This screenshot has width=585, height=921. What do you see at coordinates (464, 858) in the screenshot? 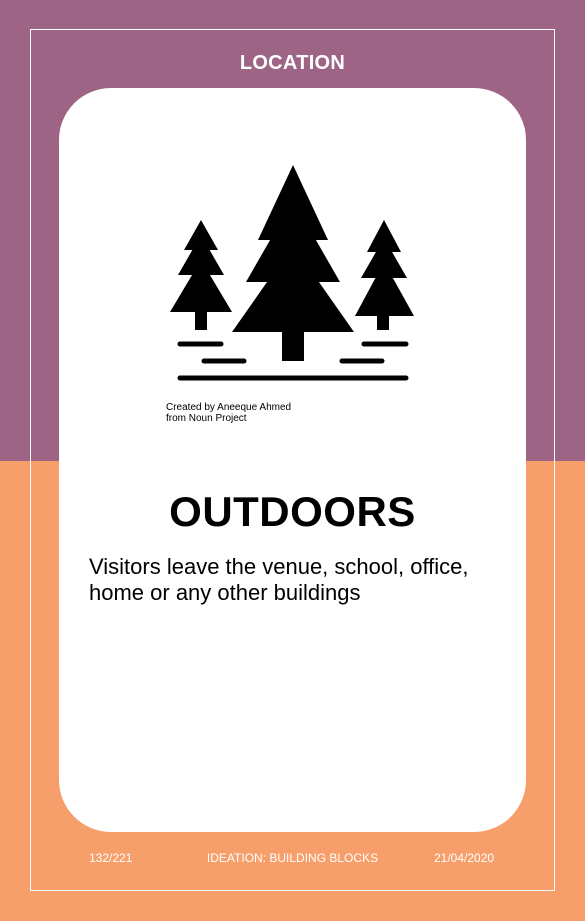
I see `deck-date: 21/04/2020` at bounding box center [464, 858].